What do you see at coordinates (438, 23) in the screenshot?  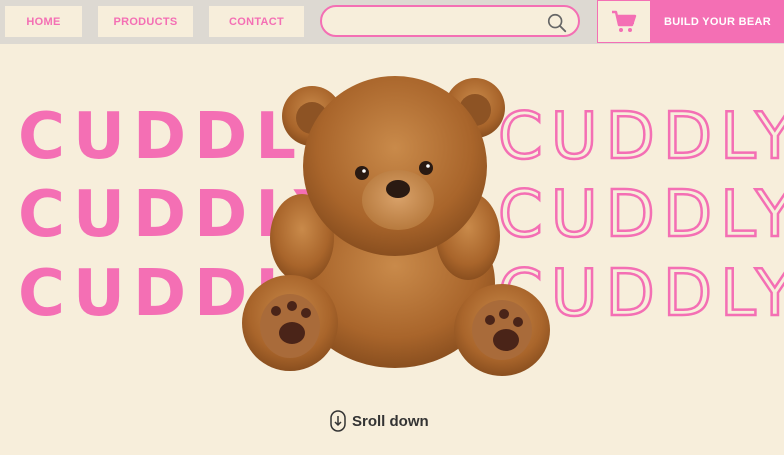 I see `search-input` at bounding box center [438, 23].